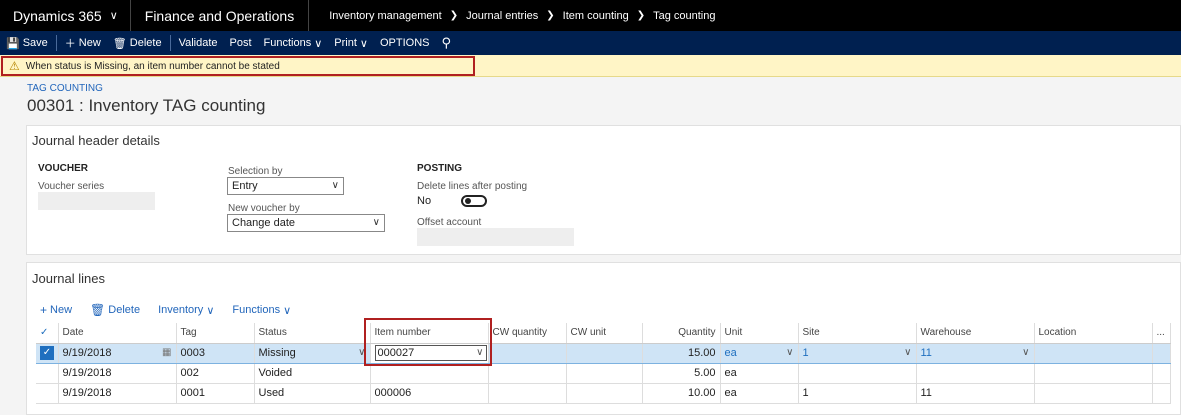 The width and height of the screenshot is (1181, 415). Describe the element at coordinates (502, 16) in the screenshot. I see `breadcrumb-item: Journal entries` at that location.